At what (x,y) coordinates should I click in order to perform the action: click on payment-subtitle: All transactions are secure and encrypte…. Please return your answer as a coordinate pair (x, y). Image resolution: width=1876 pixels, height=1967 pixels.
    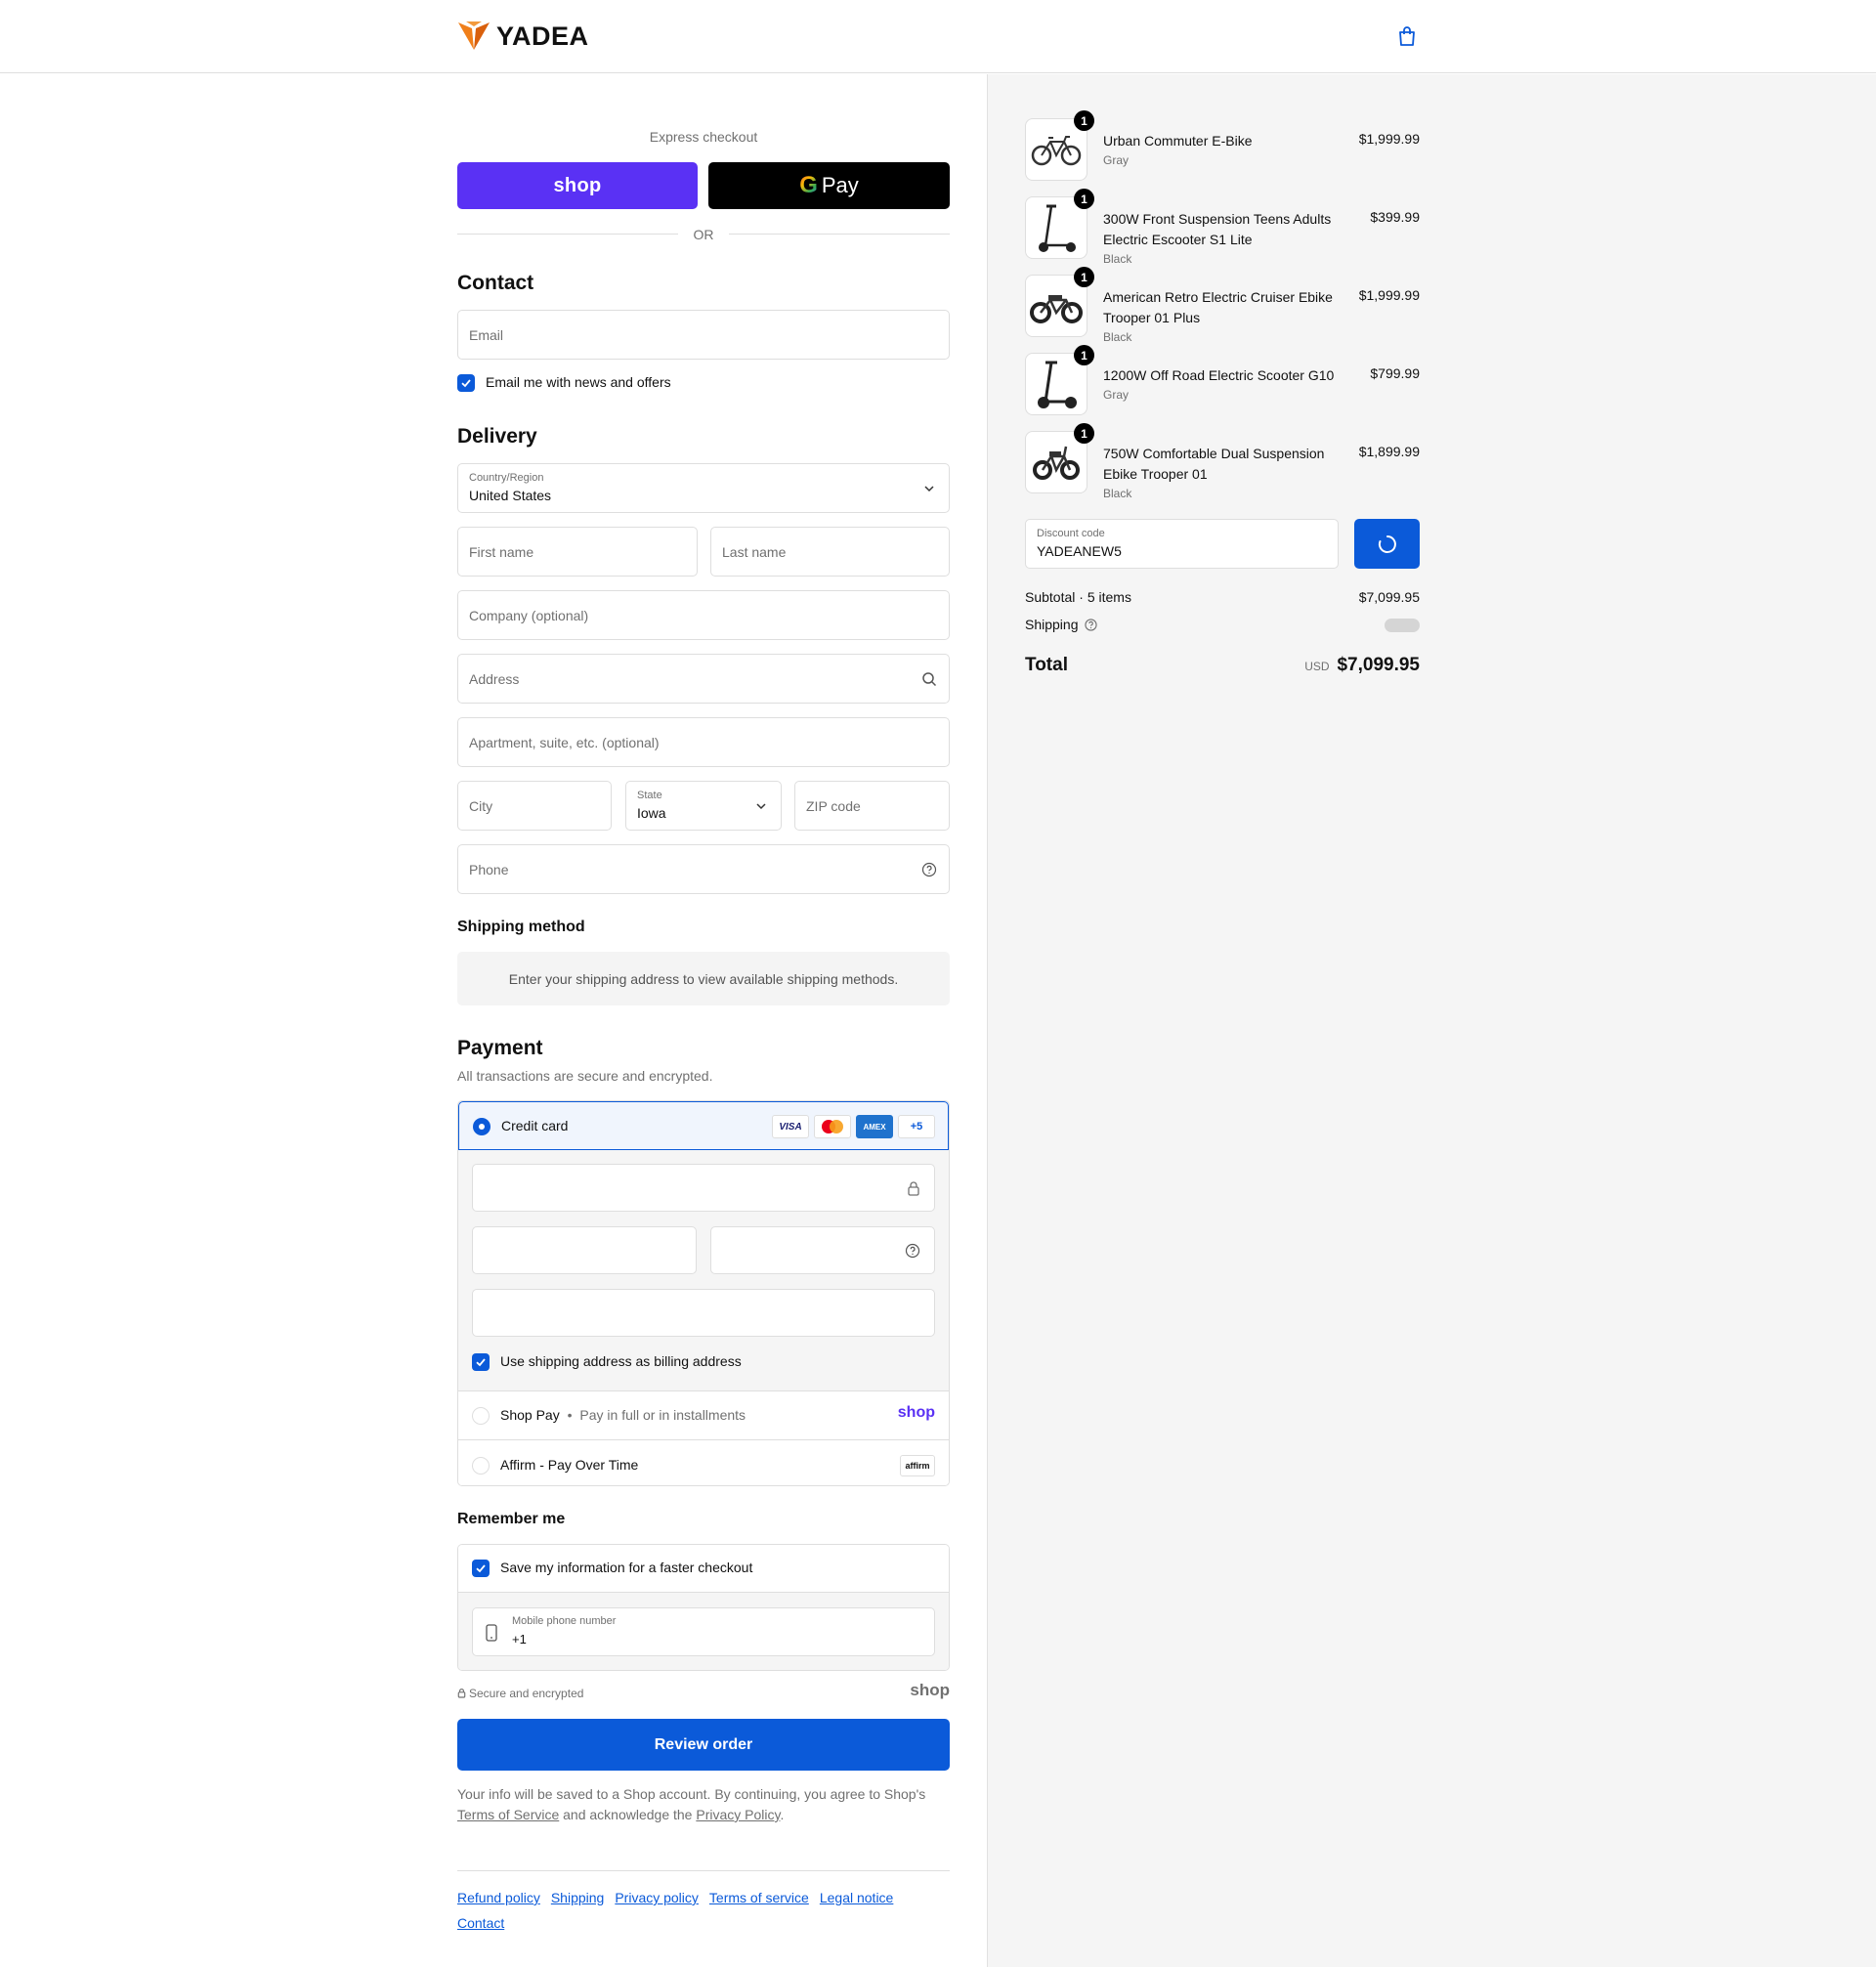
    Looking at the image, I should click on (585, 1076).